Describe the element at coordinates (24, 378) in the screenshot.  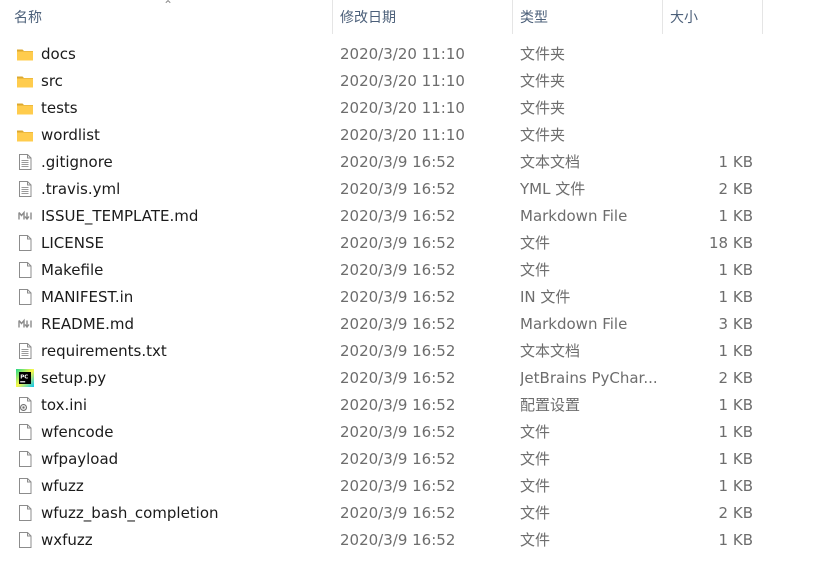
I see `svg-text: PC` at that location.